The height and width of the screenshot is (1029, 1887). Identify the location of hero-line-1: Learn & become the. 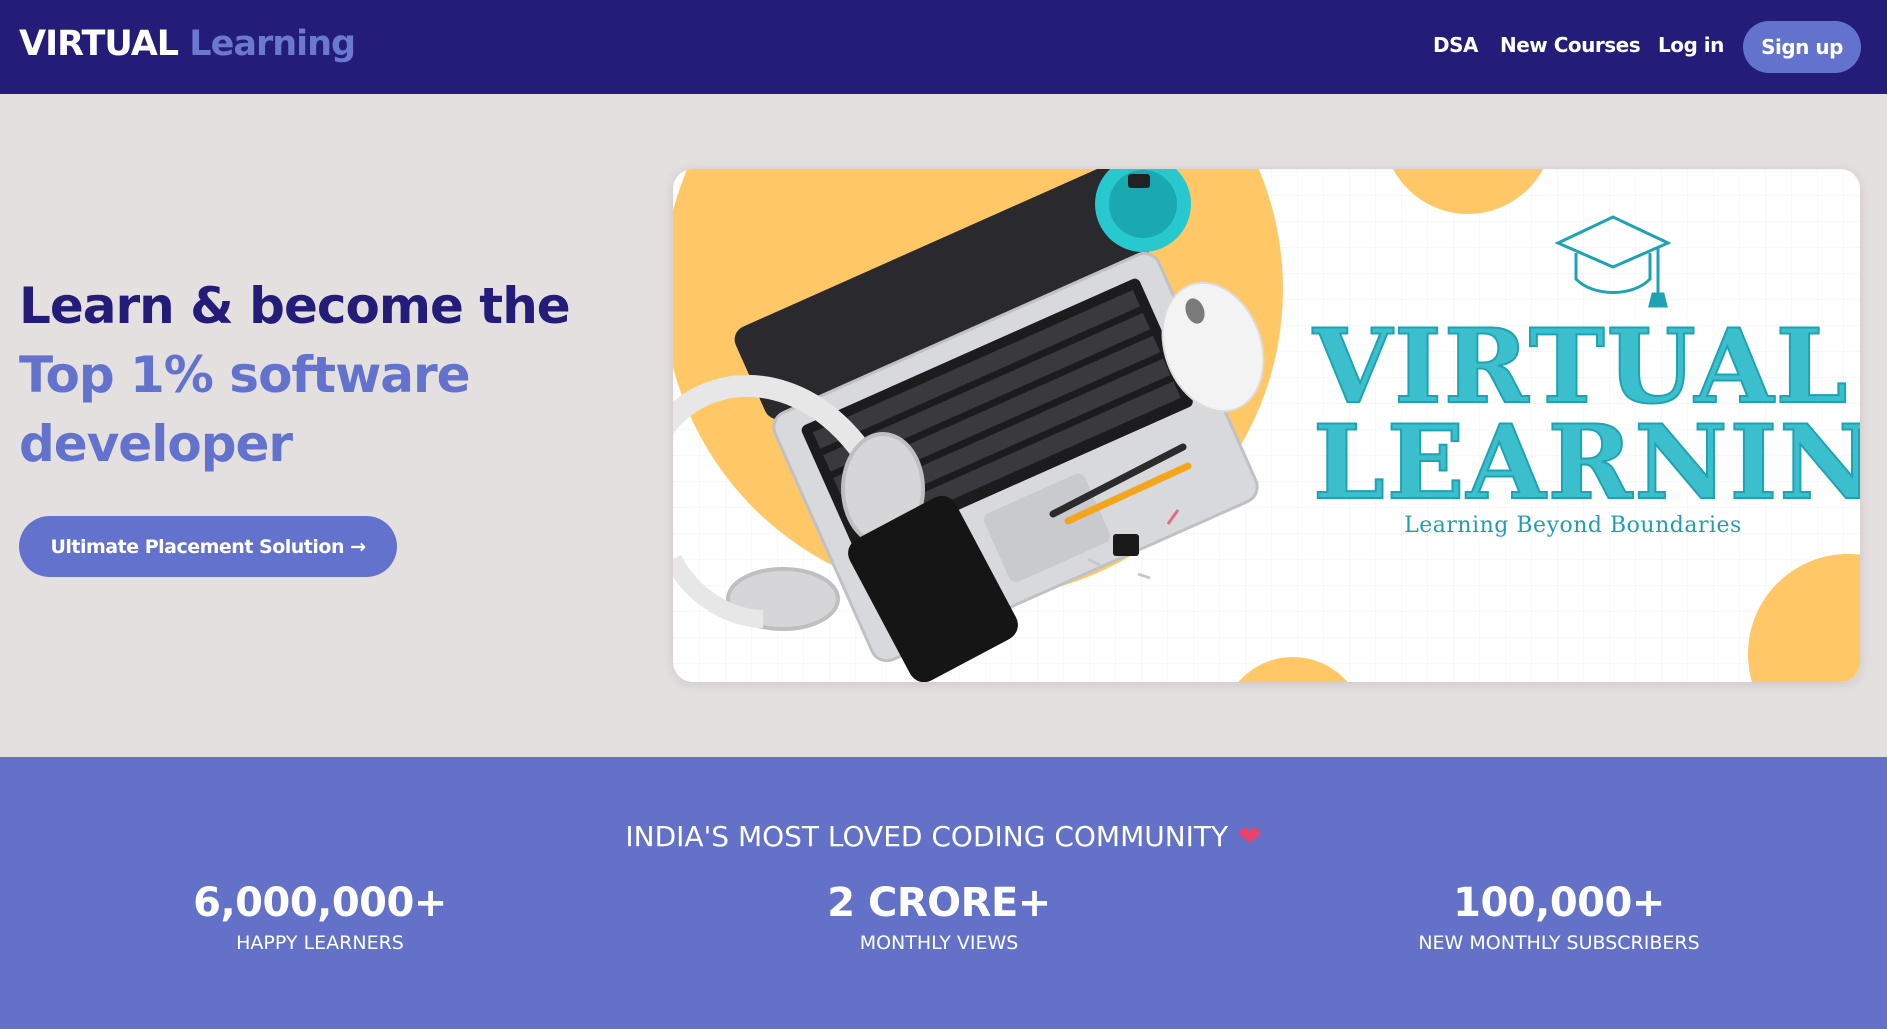
(295, 306).